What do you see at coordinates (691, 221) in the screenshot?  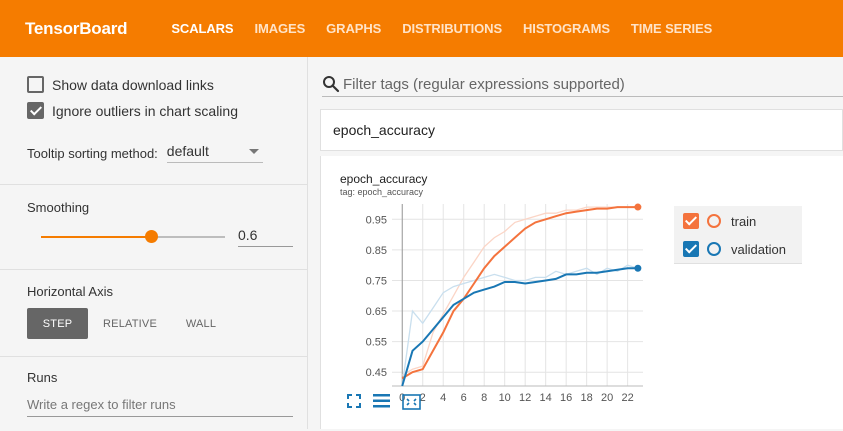 I see `legend-checkbox-train` at bounding box center [691, 221].